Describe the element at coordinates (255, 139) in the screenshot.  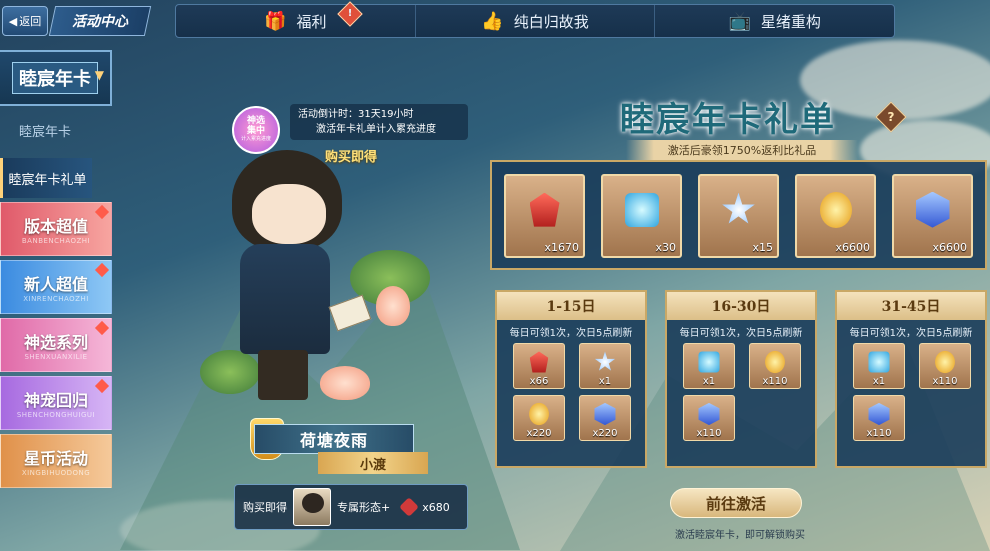
I see `badge-line: 计入累充进度` at that location.